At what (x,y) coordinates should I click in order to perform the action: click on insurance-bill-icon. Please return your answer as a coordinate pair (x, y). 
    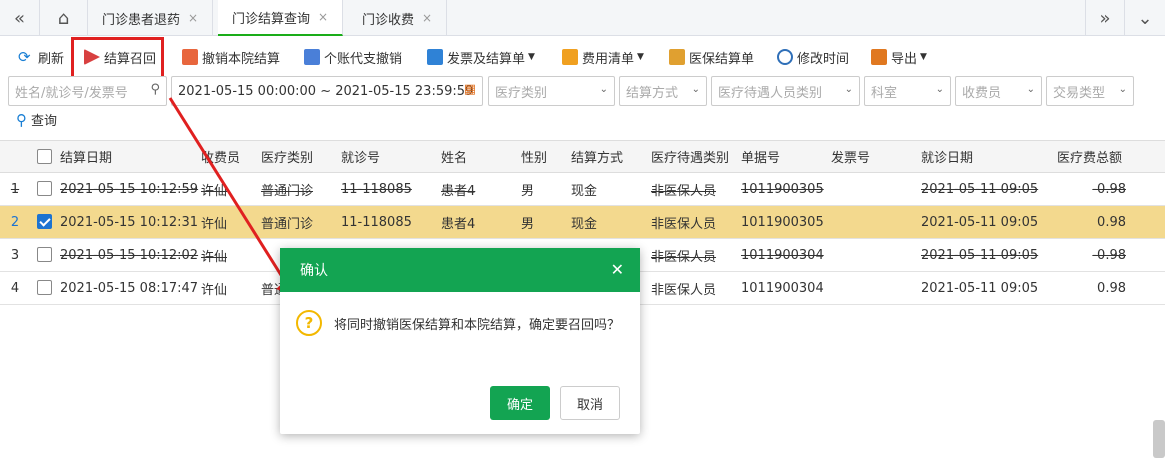
    Looking at the image, I should click on (677, 57).